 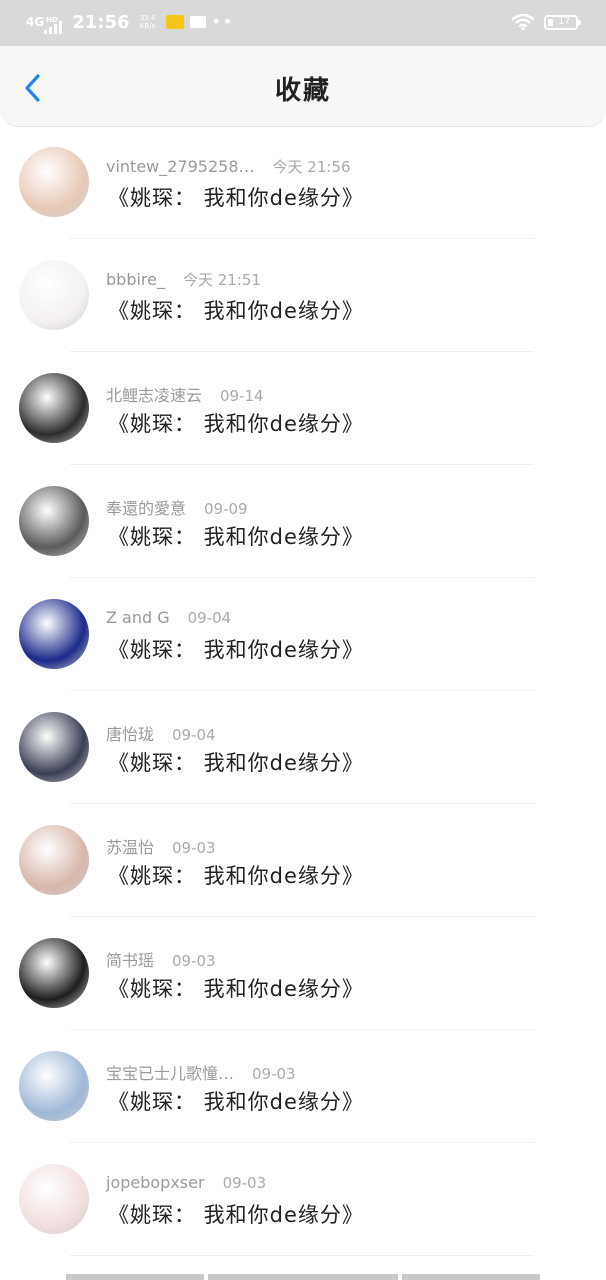 What do you see at coordinates (35, 22) in the screenshot?
I see `network-type: 4G` at bounding box center [35, 22].